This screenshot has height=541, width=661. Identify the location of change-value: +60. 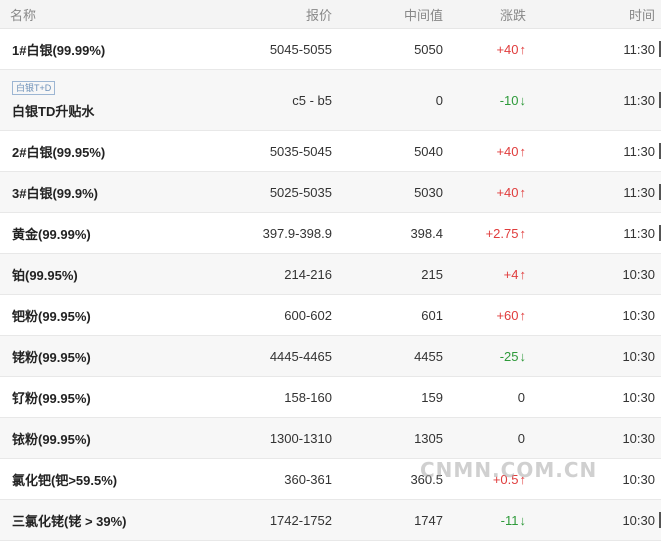
(507, 315).